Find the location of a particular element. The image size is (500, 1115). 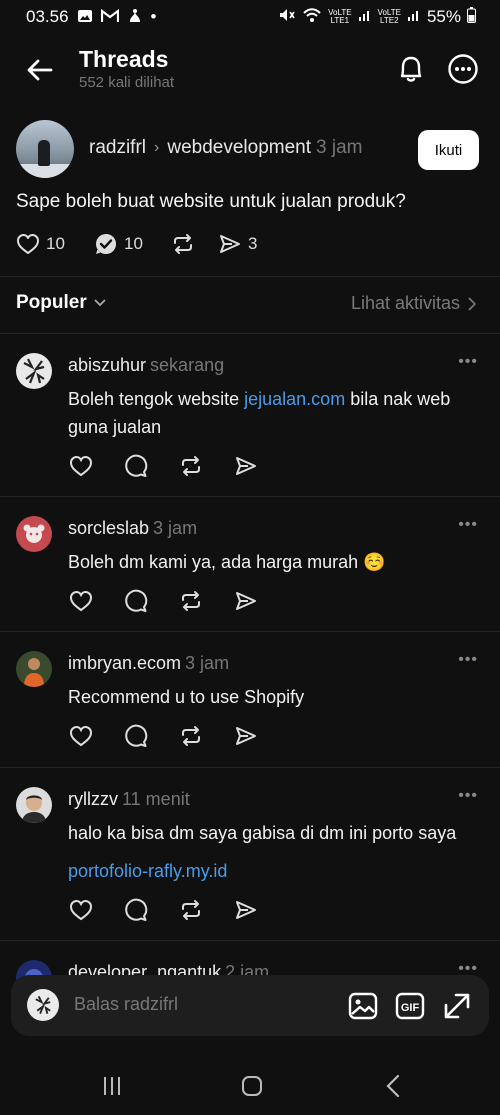

reply-username: imbryan.ecom is located at coordinates (124, 663).